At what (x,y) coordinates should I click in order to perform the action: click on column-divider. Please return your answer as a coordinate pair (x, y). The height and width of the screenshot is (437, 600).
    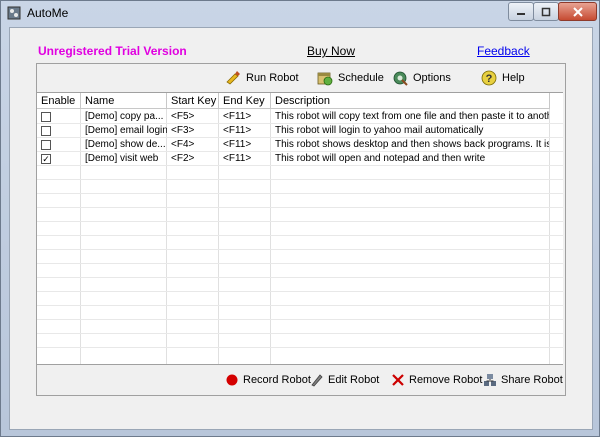
    Looking at the image, I should click on (549, 228).